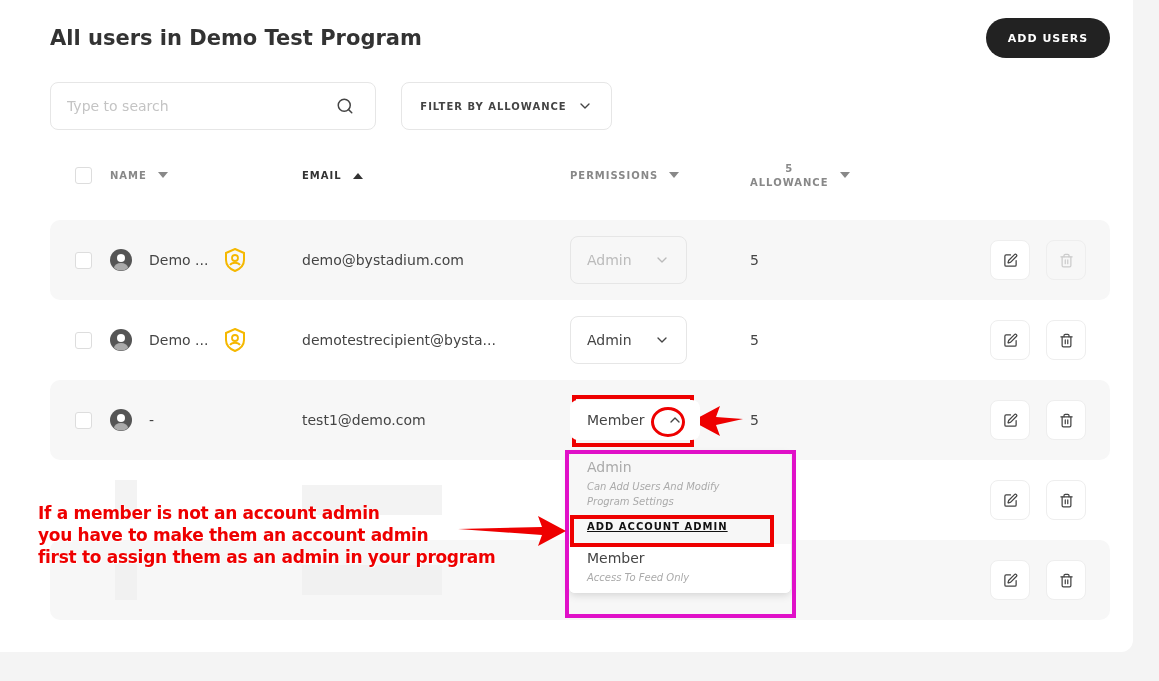 Image resolution: width=1159 pixels, height=681 pixels. I want to click on column-header: NAME, so click(139, 175).